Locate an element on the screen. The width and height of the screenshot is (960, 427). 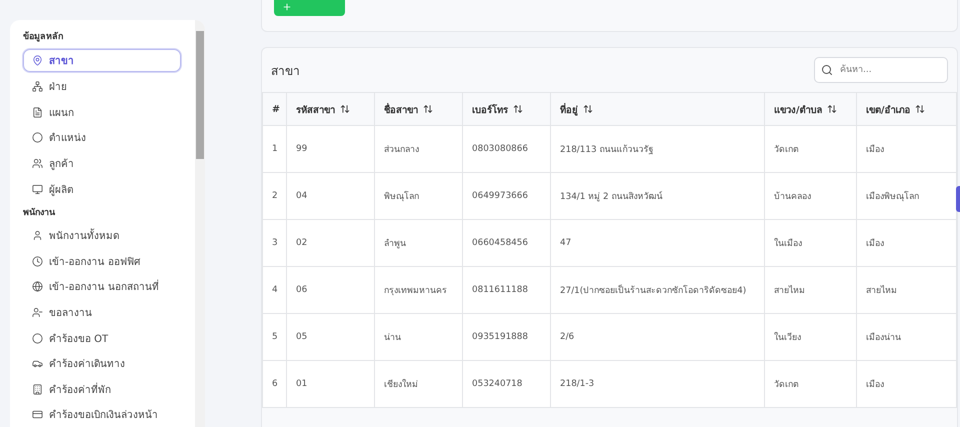
car-icon is located at coordinates (37, 364).